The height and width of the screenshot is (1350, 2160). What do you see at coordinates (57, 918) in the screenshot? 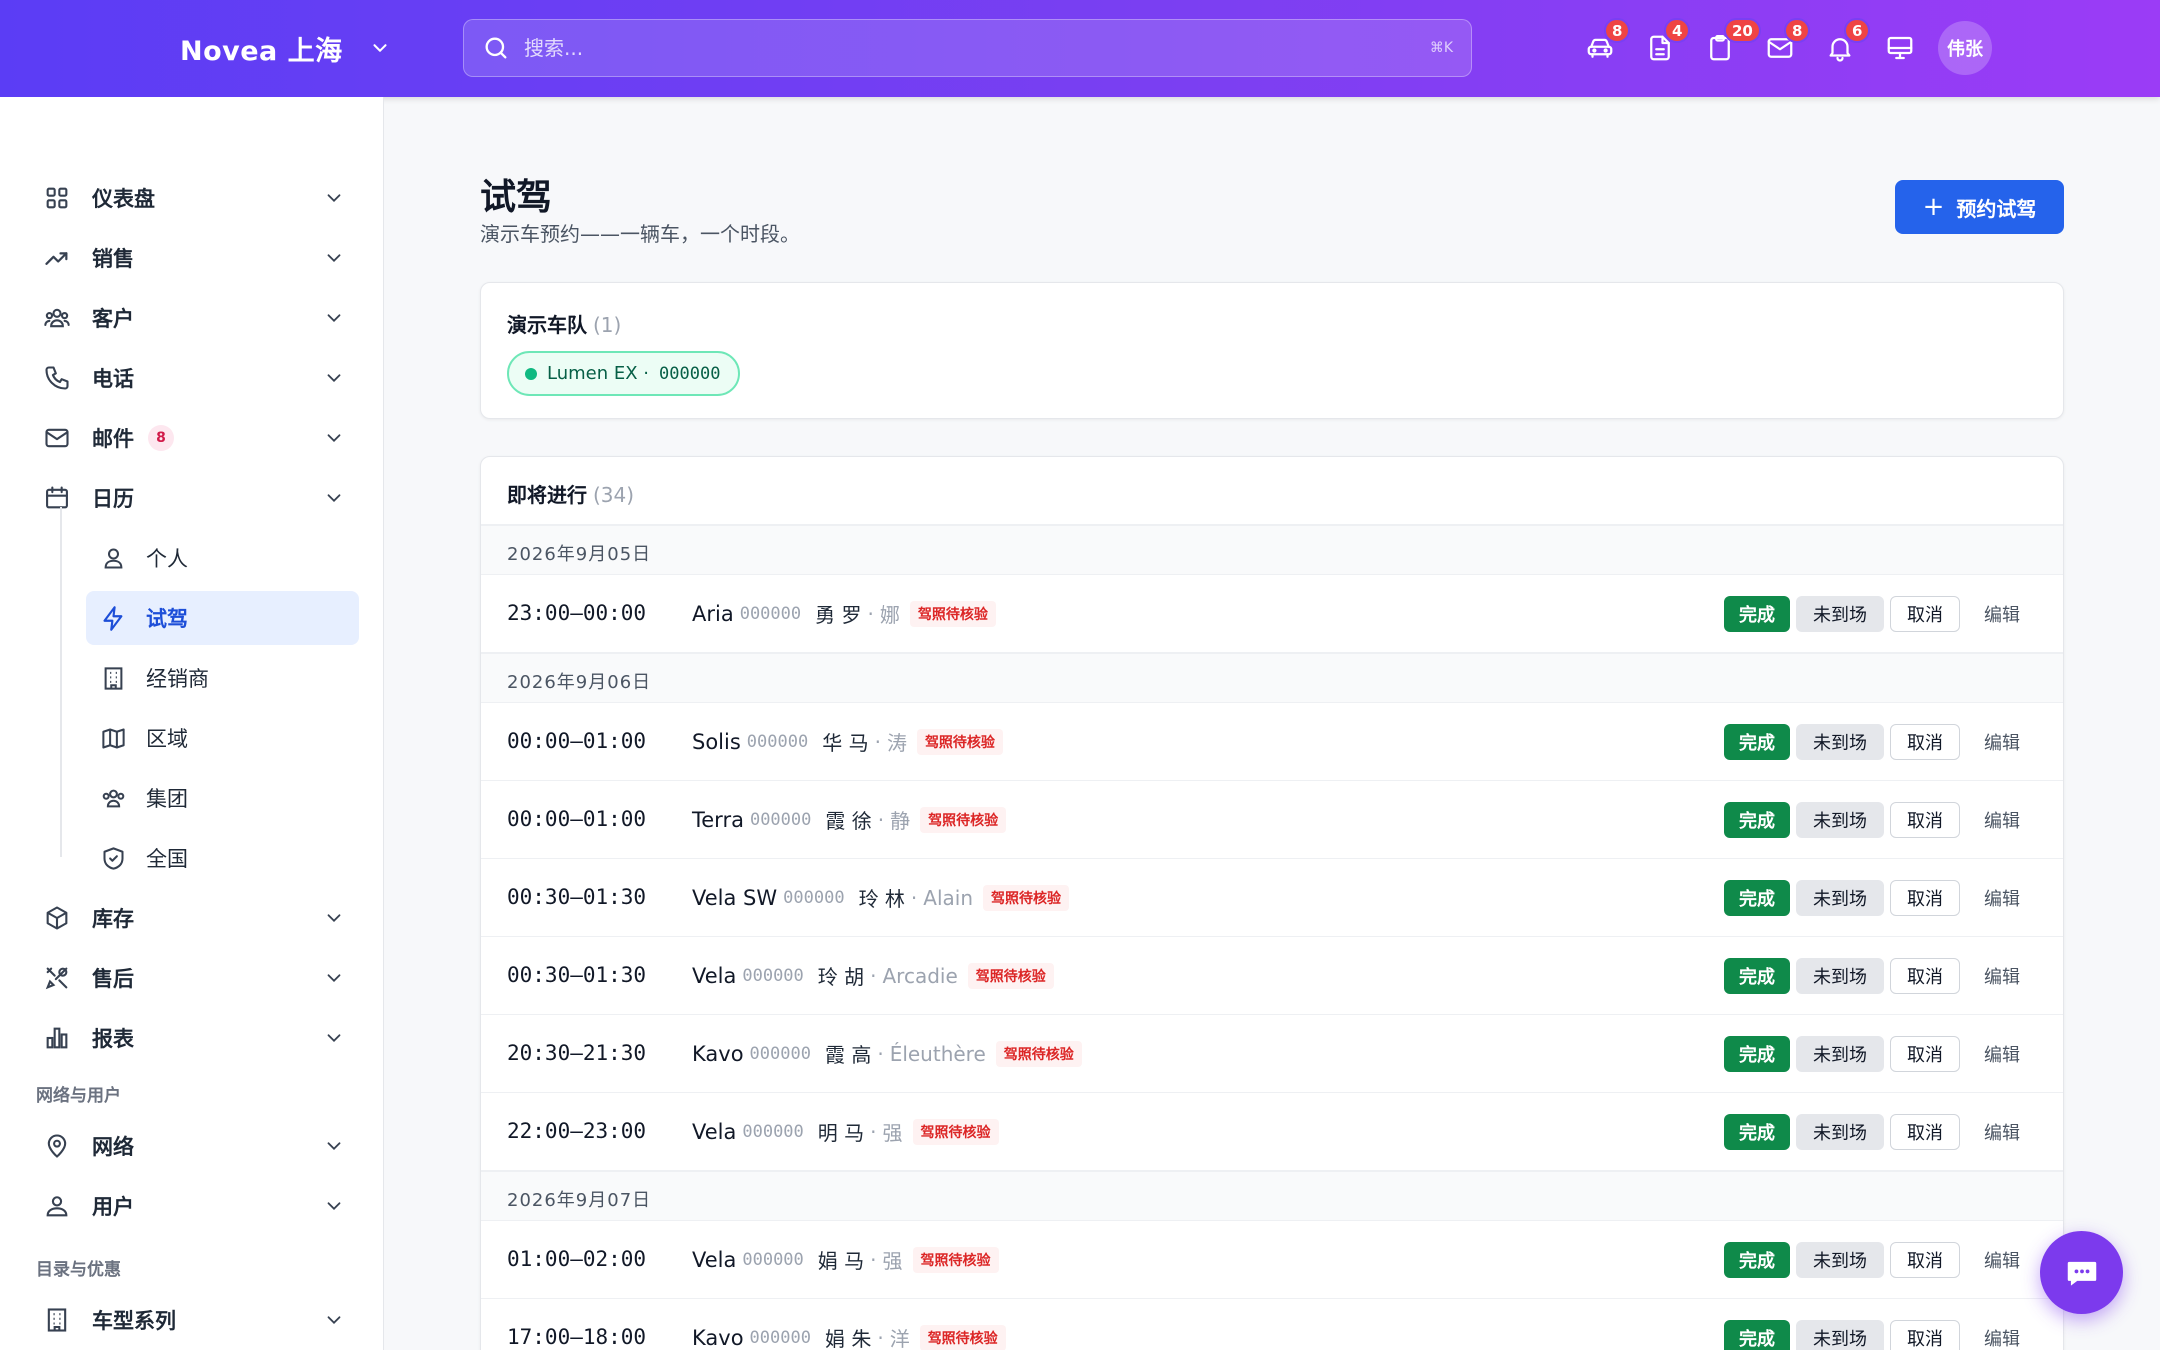
I see `box-icon` at bounding box center [57, 918].